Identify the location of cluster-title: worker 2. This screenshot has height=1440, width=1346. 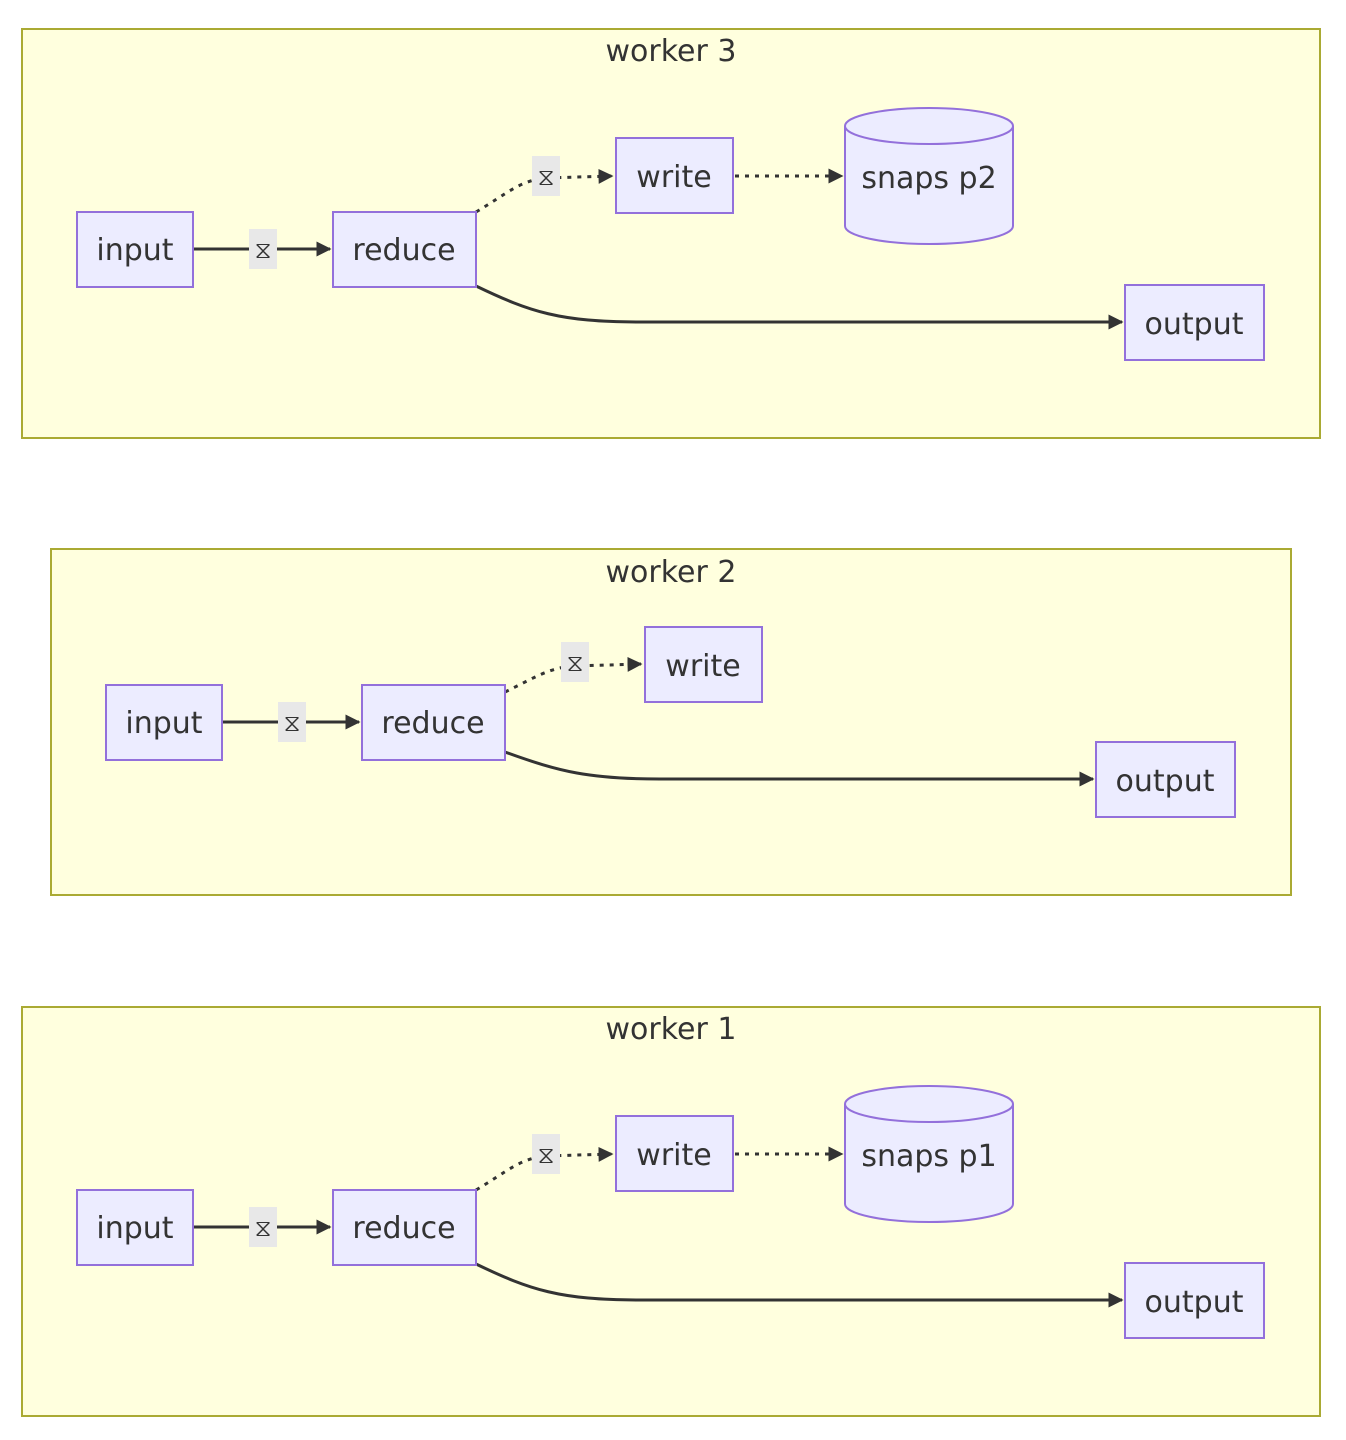
(671, 572).